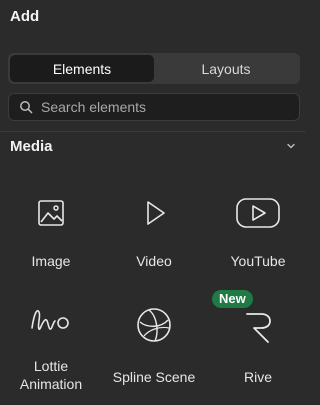  What do you see at coordinates (226, 68) in the screenshot?
I see `tab-layouts: Layouts` at bounding box center [226, 68].